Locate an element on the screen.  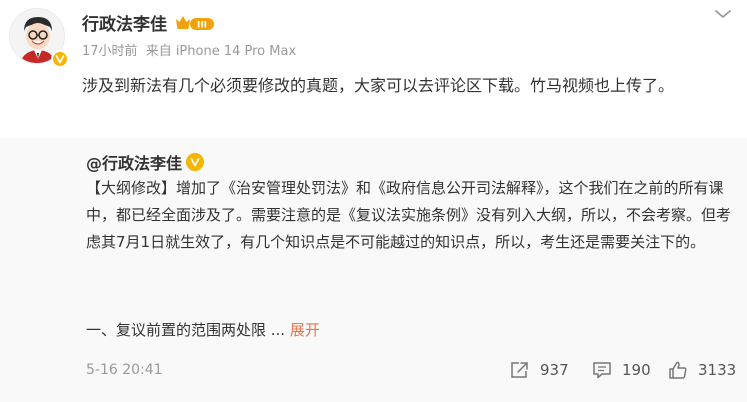
post-meta: 17小时前 来自 iPhone 14 Pro Max is located at coordinates (191, 49).